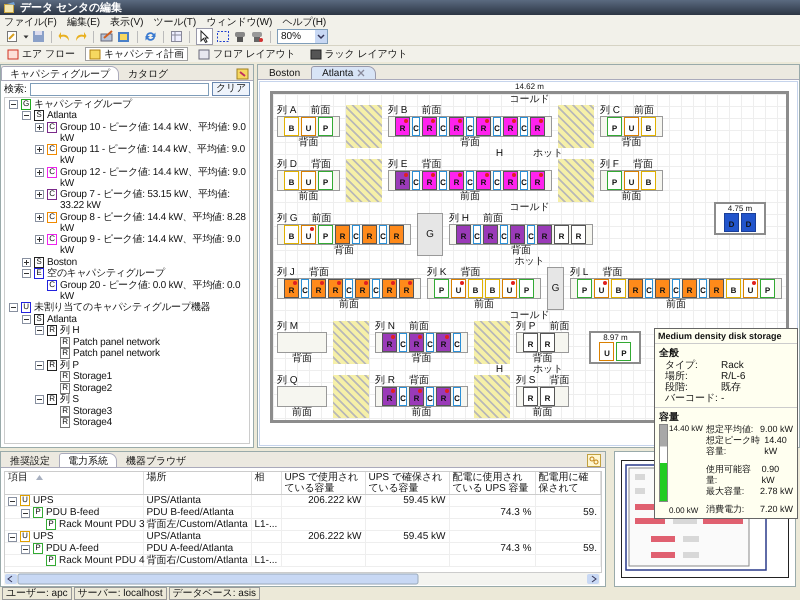 Image resolution: width=800 pixels, height=600 pixels. What do you see at coordinates (136, 54) in the screenshot?
I see `perspective-button: キャパシティ計画` at bounding box center [136, 54].